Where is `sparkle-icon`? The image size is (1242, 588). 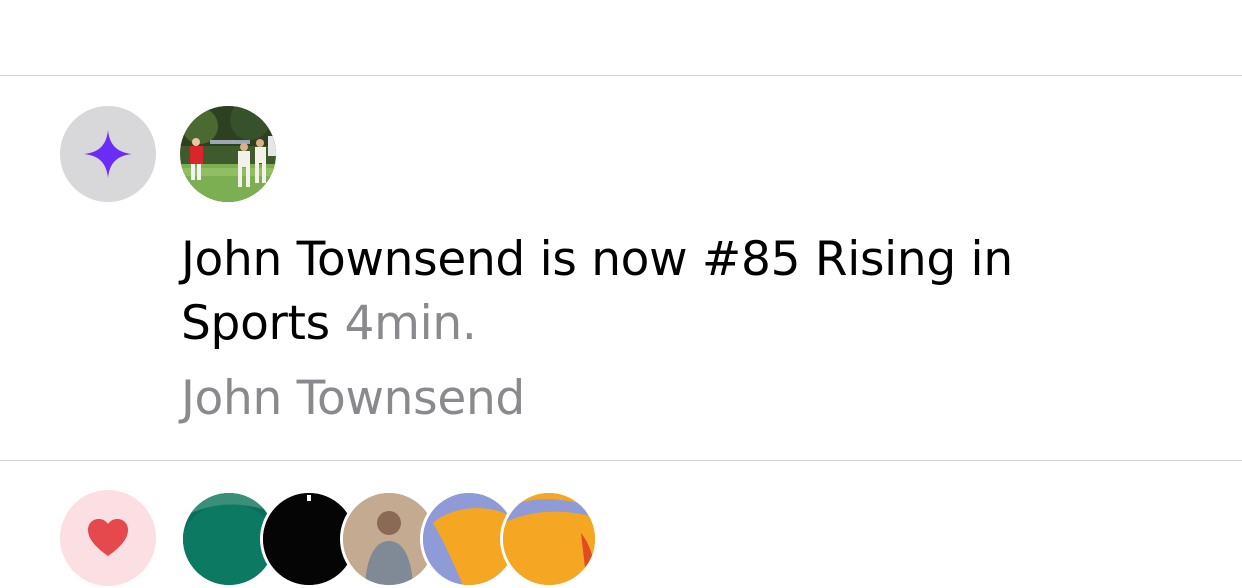 sparkle-icon is located at coordinates (108, 154).